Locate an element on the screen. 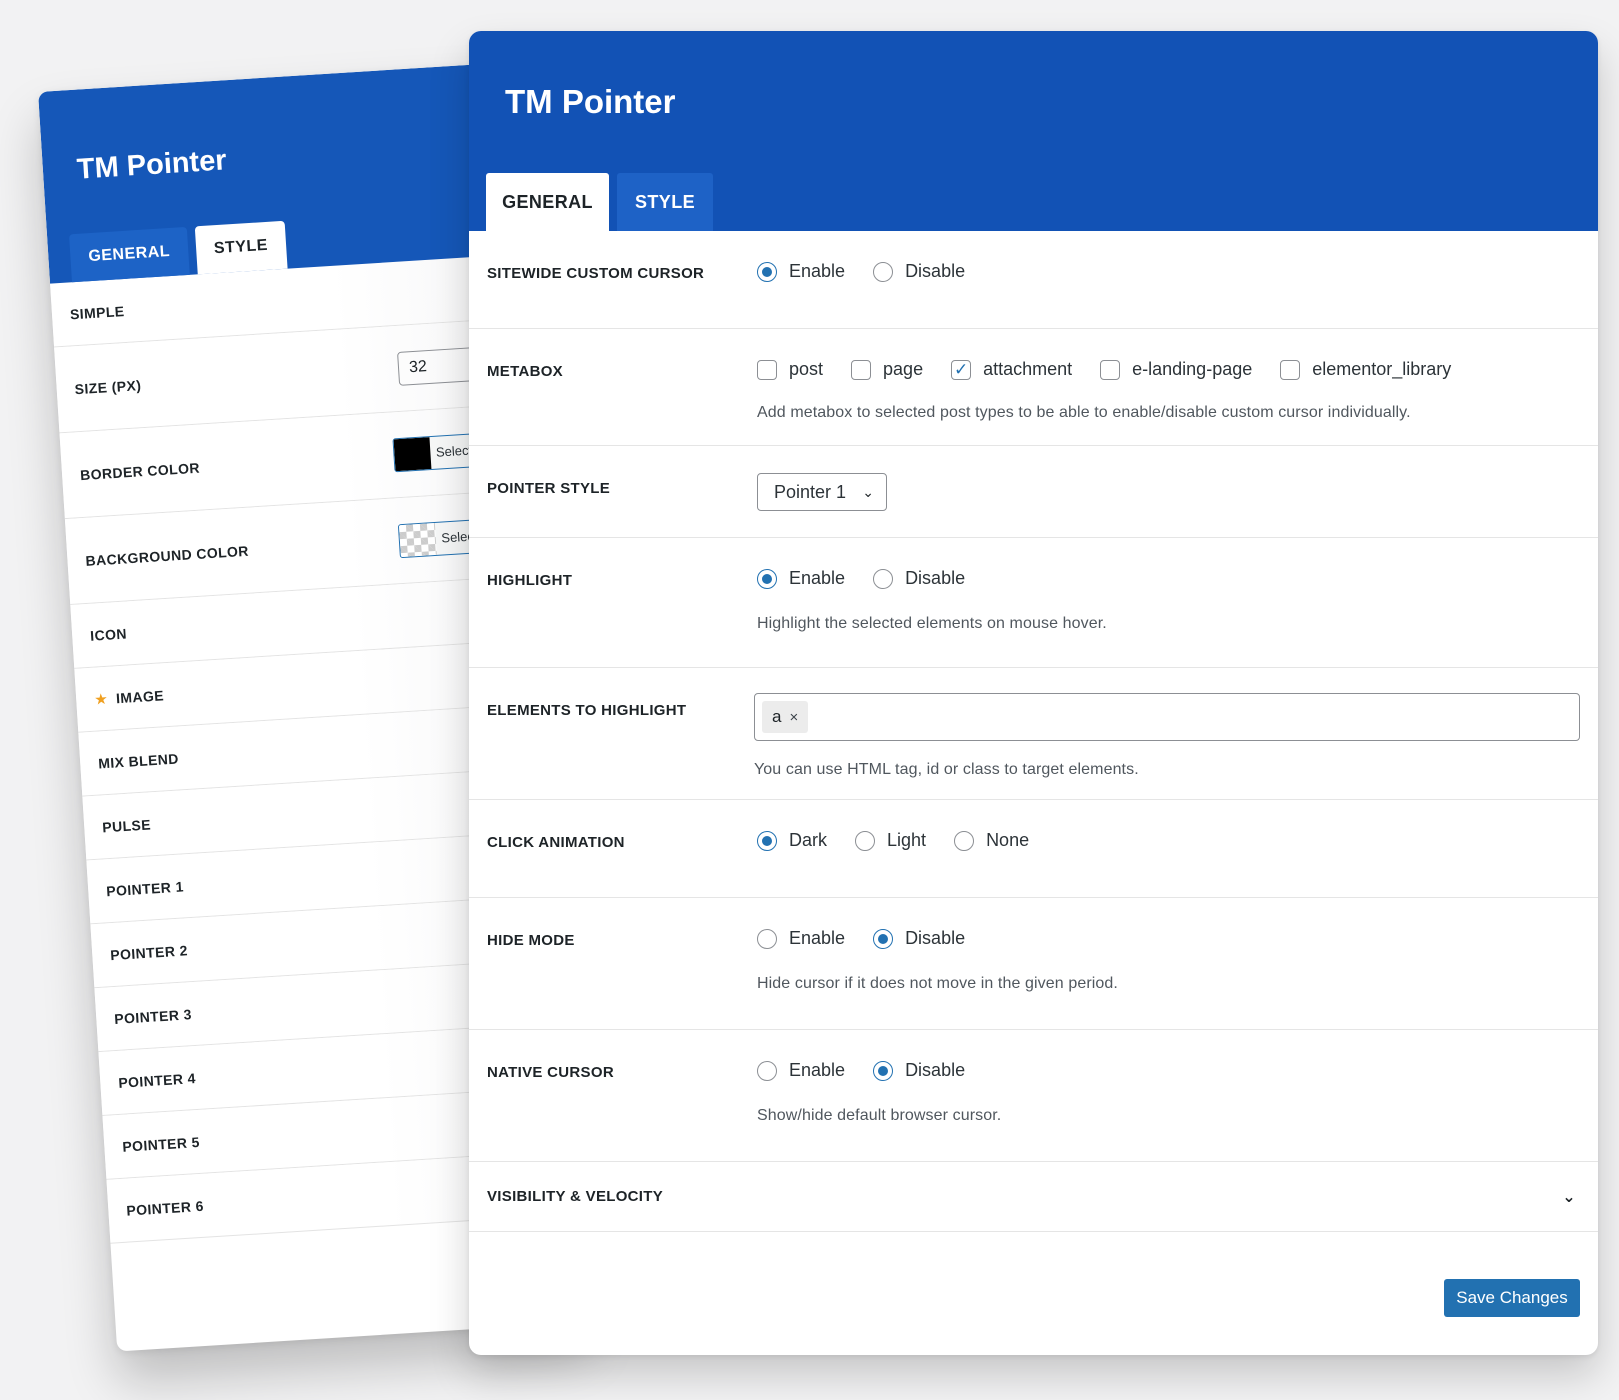 The height and width of the screenshot is (1400, 1619). highlight-options: Enable Disable is located at coordinates (1168, 578).